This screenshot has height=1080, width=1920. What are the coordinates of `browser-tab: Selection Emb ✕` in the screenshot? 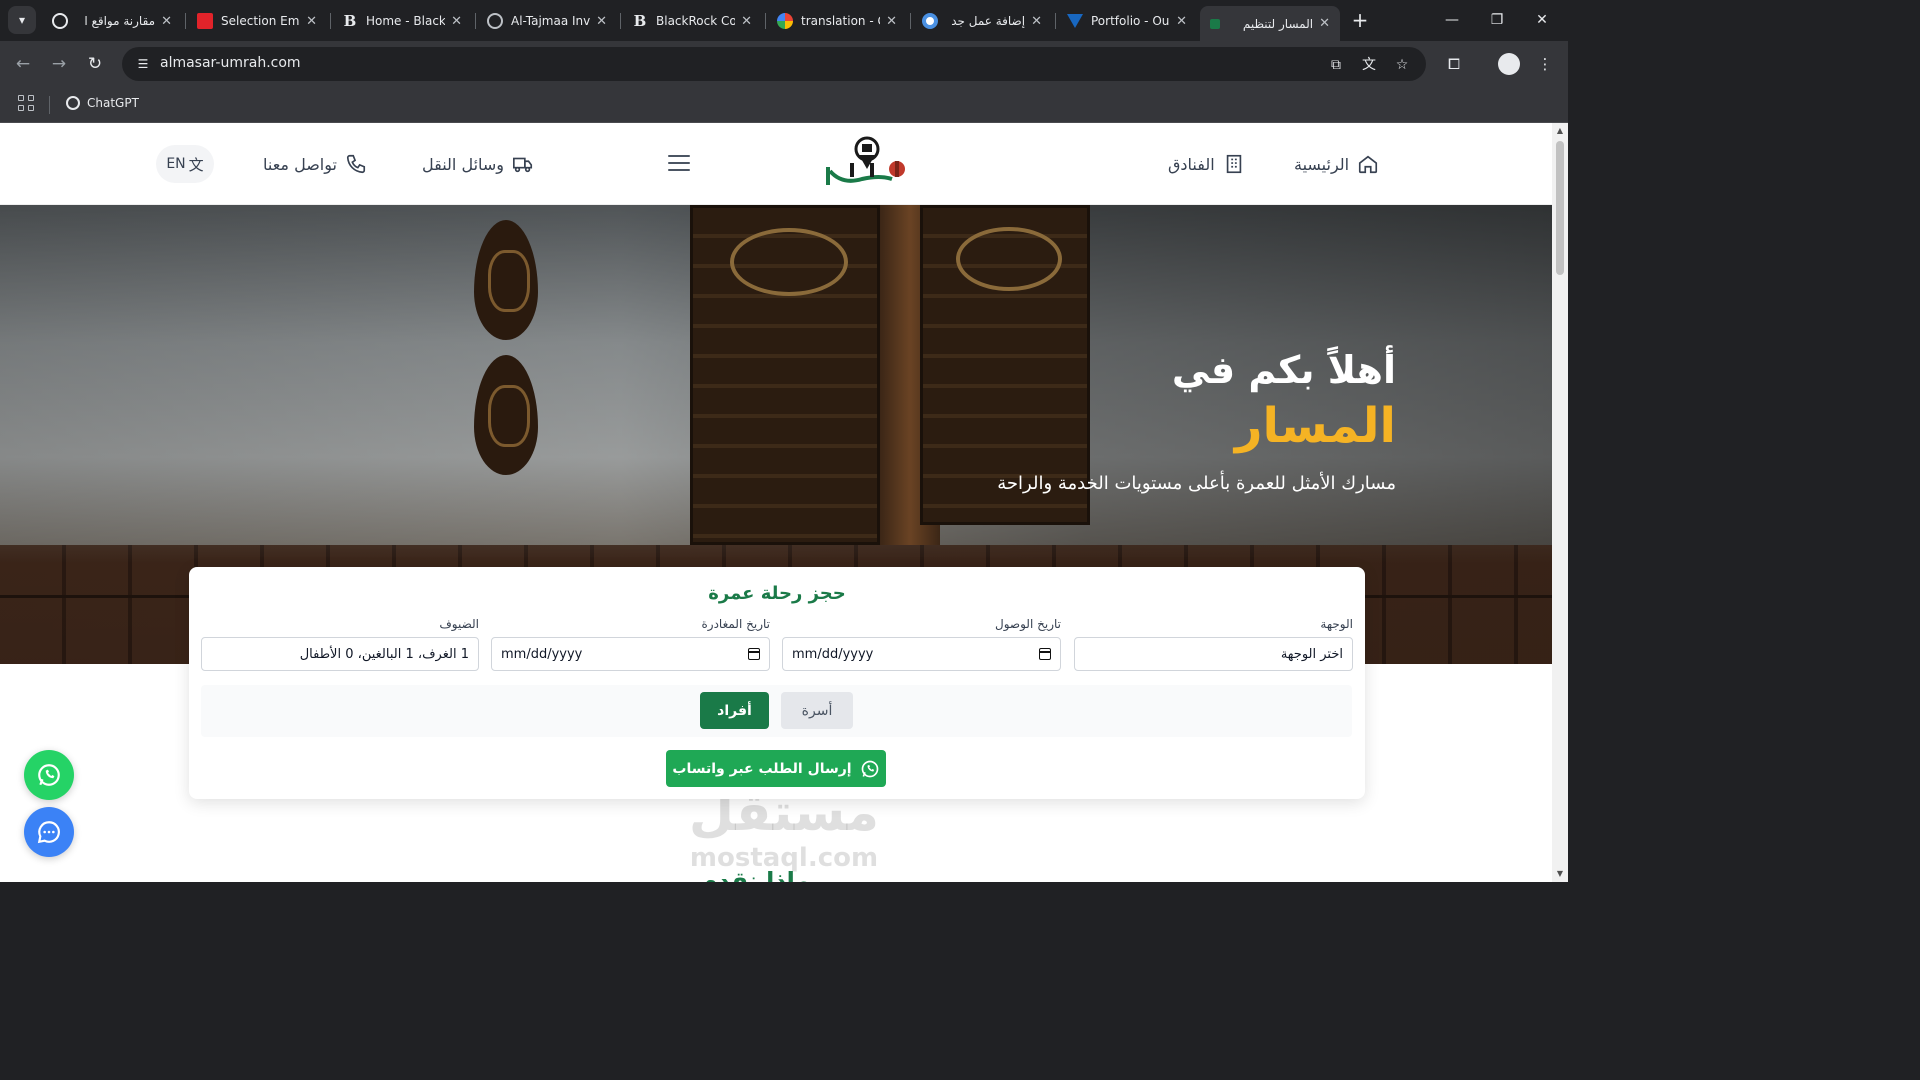 It's located at (257, 21).